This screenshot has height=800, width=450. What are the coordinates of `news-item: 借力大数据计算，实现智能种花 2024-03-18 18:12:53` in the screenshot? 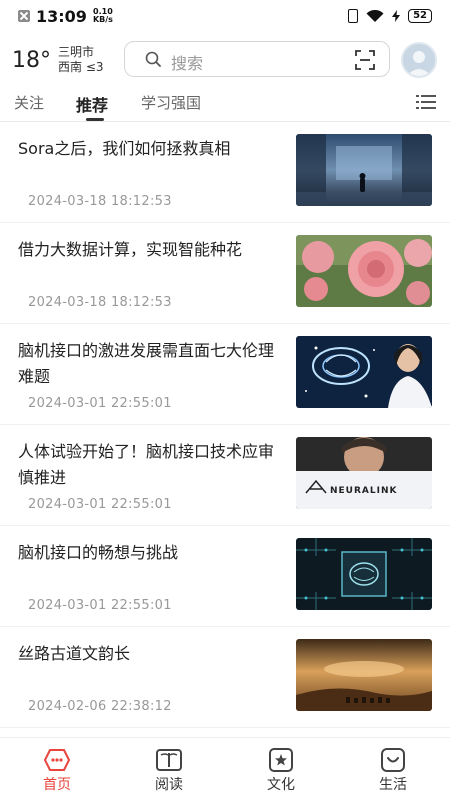 It's located at (225, 273).